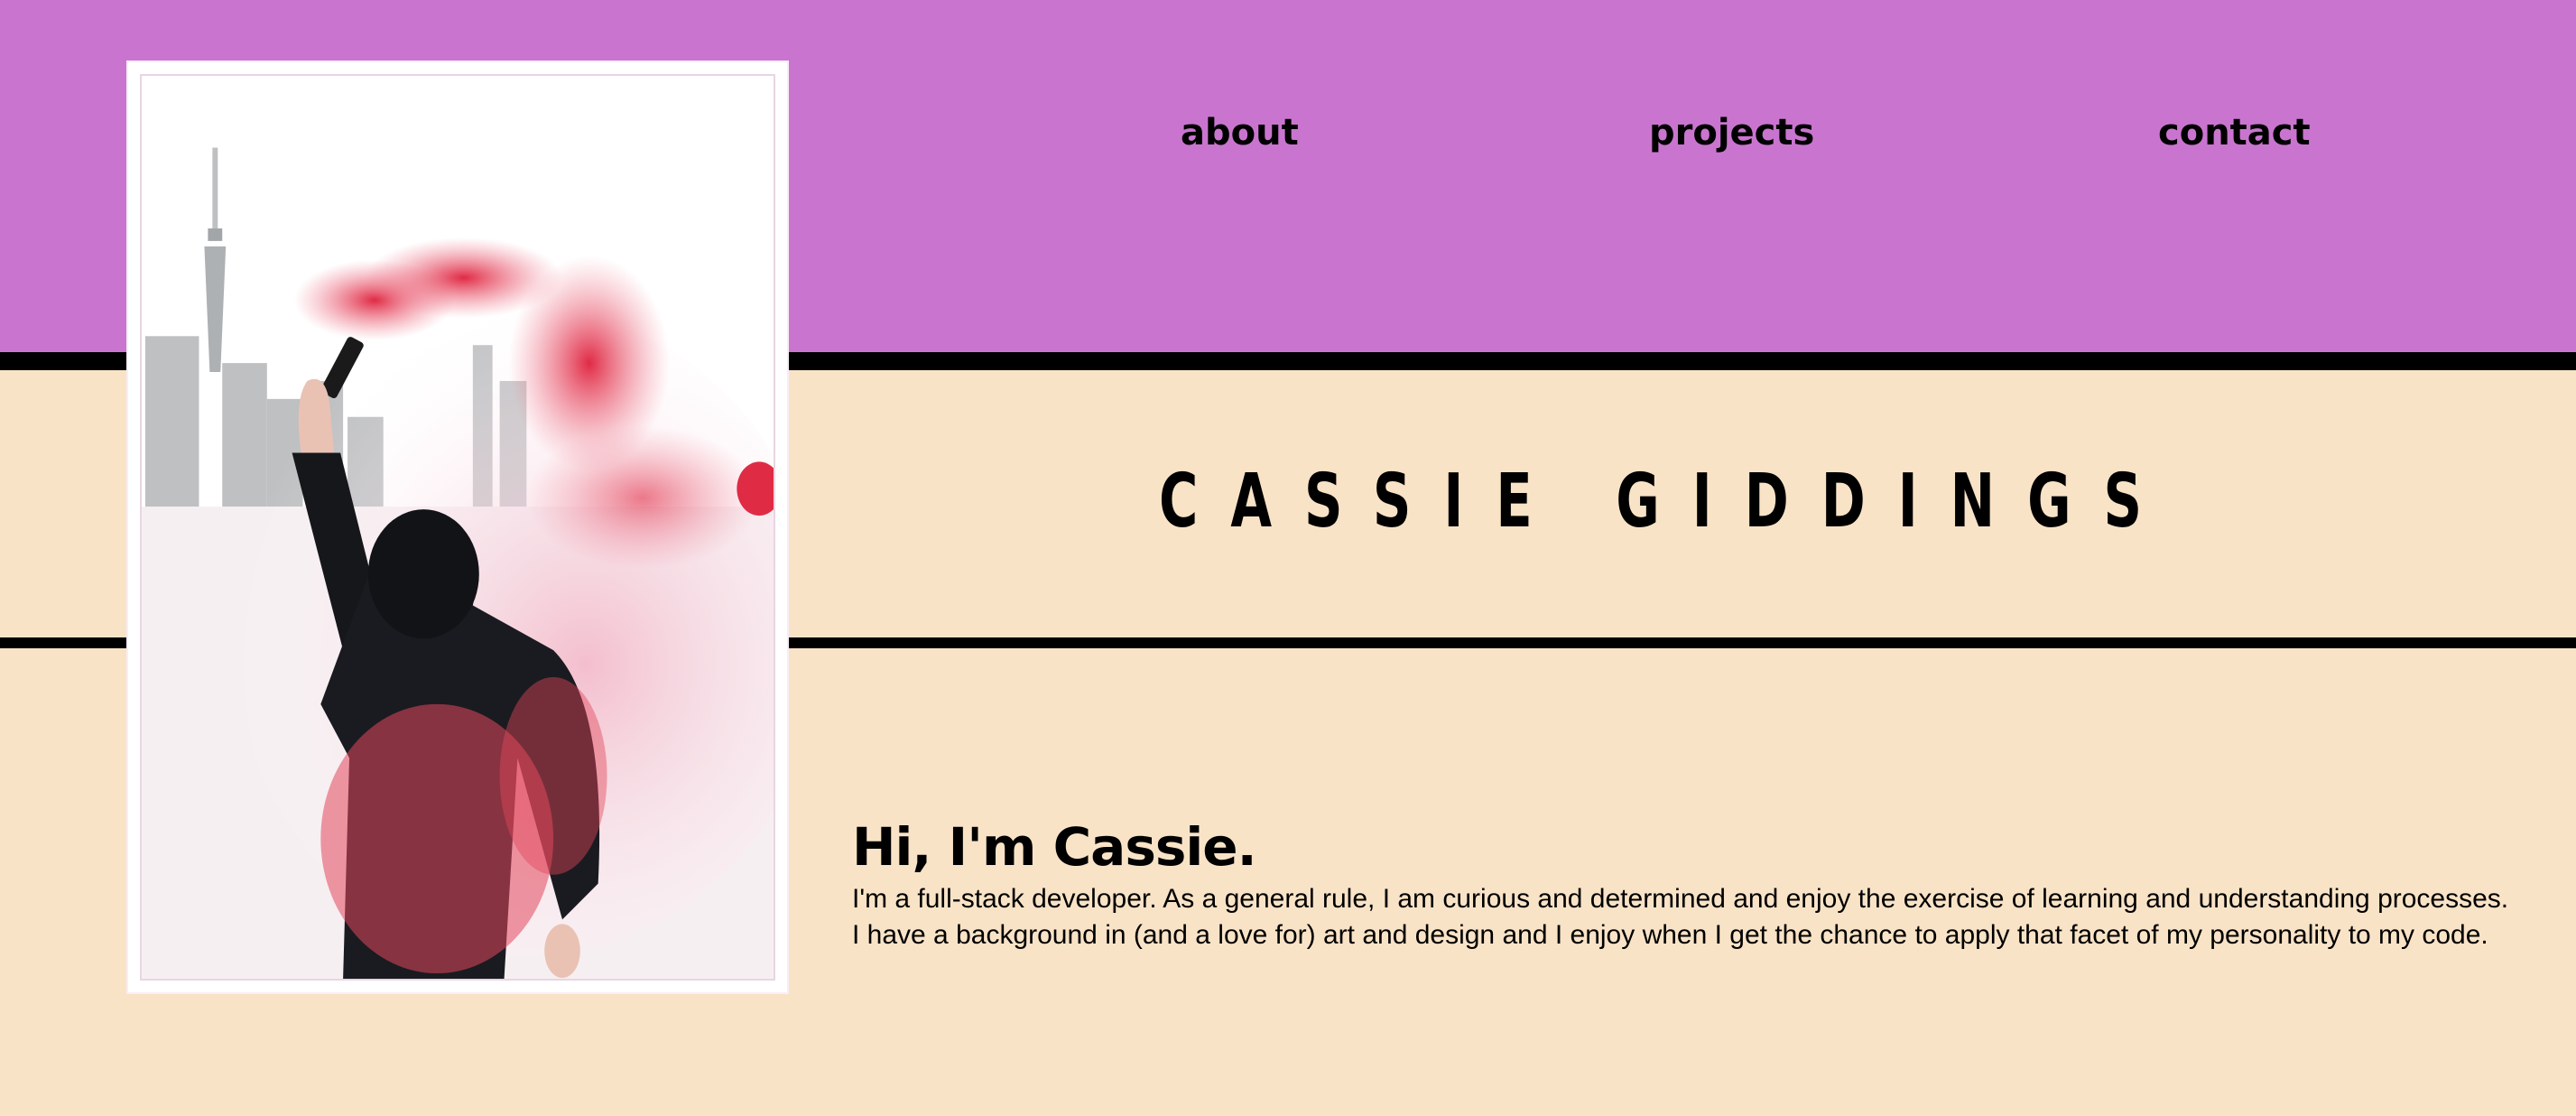 The height and width of the screenshot is (1116, 2576). Describe the element at coordinates (2235, 132) in the screenshot. I see `nav-link-contact: contact` at that location.